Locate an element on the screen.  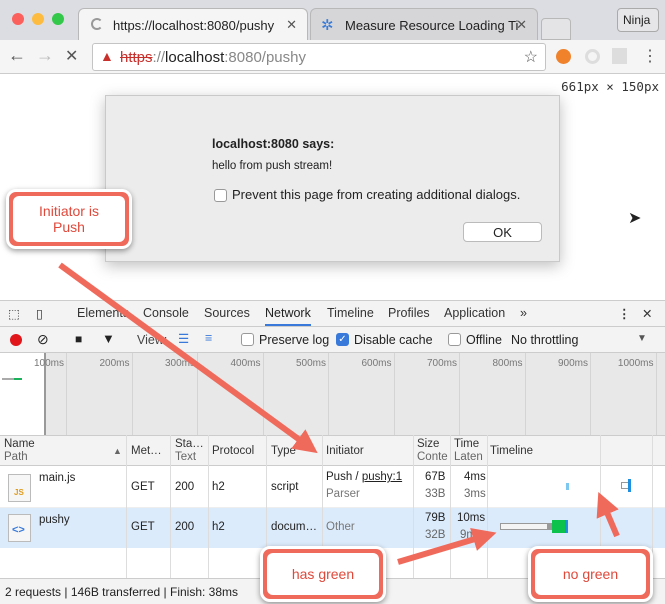
arrow-to-green is located at coordinates (447, 546).